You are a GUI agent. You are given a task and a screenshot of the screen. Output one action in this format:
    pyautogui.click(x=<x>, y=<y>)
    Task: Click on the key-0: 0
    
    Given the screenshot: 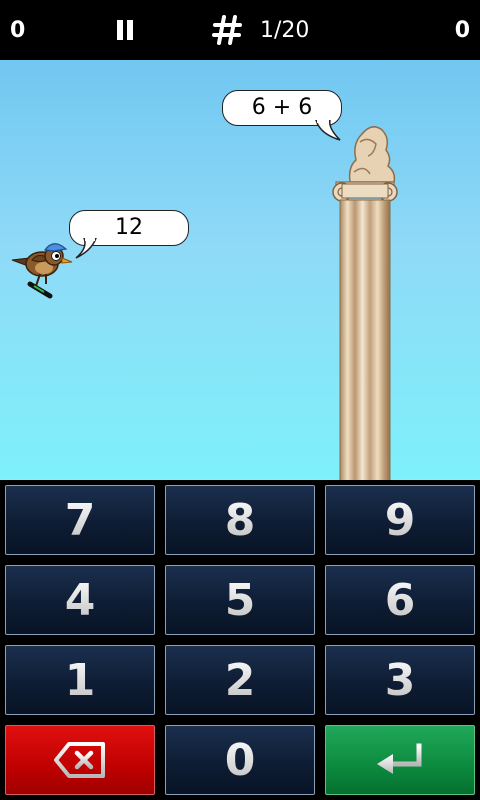 What is the action you would take?
    pyautogui.click(x=240, y=760)
    